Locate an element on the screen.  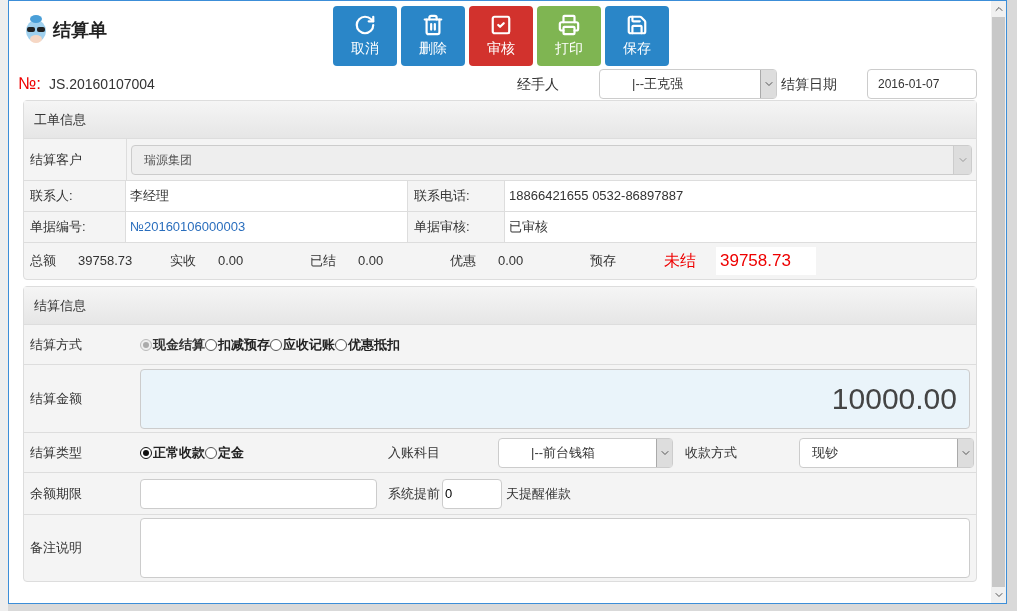
panel-header: 结算信息 is located at coordinates (500, 306).